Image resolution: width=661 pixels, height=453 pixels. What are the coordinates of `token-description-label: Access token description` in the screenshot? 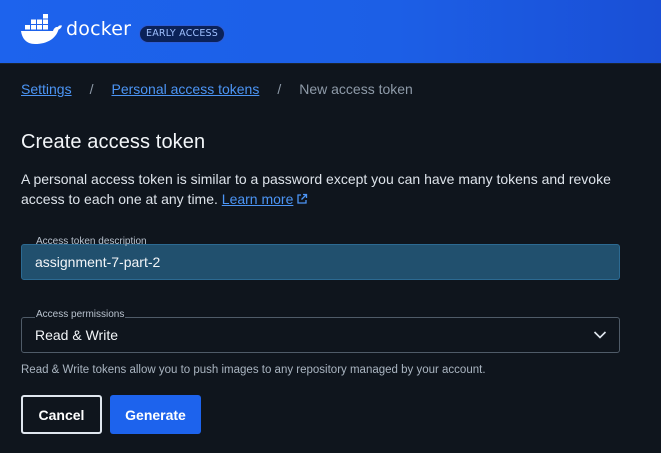 It's located at (91, 241).